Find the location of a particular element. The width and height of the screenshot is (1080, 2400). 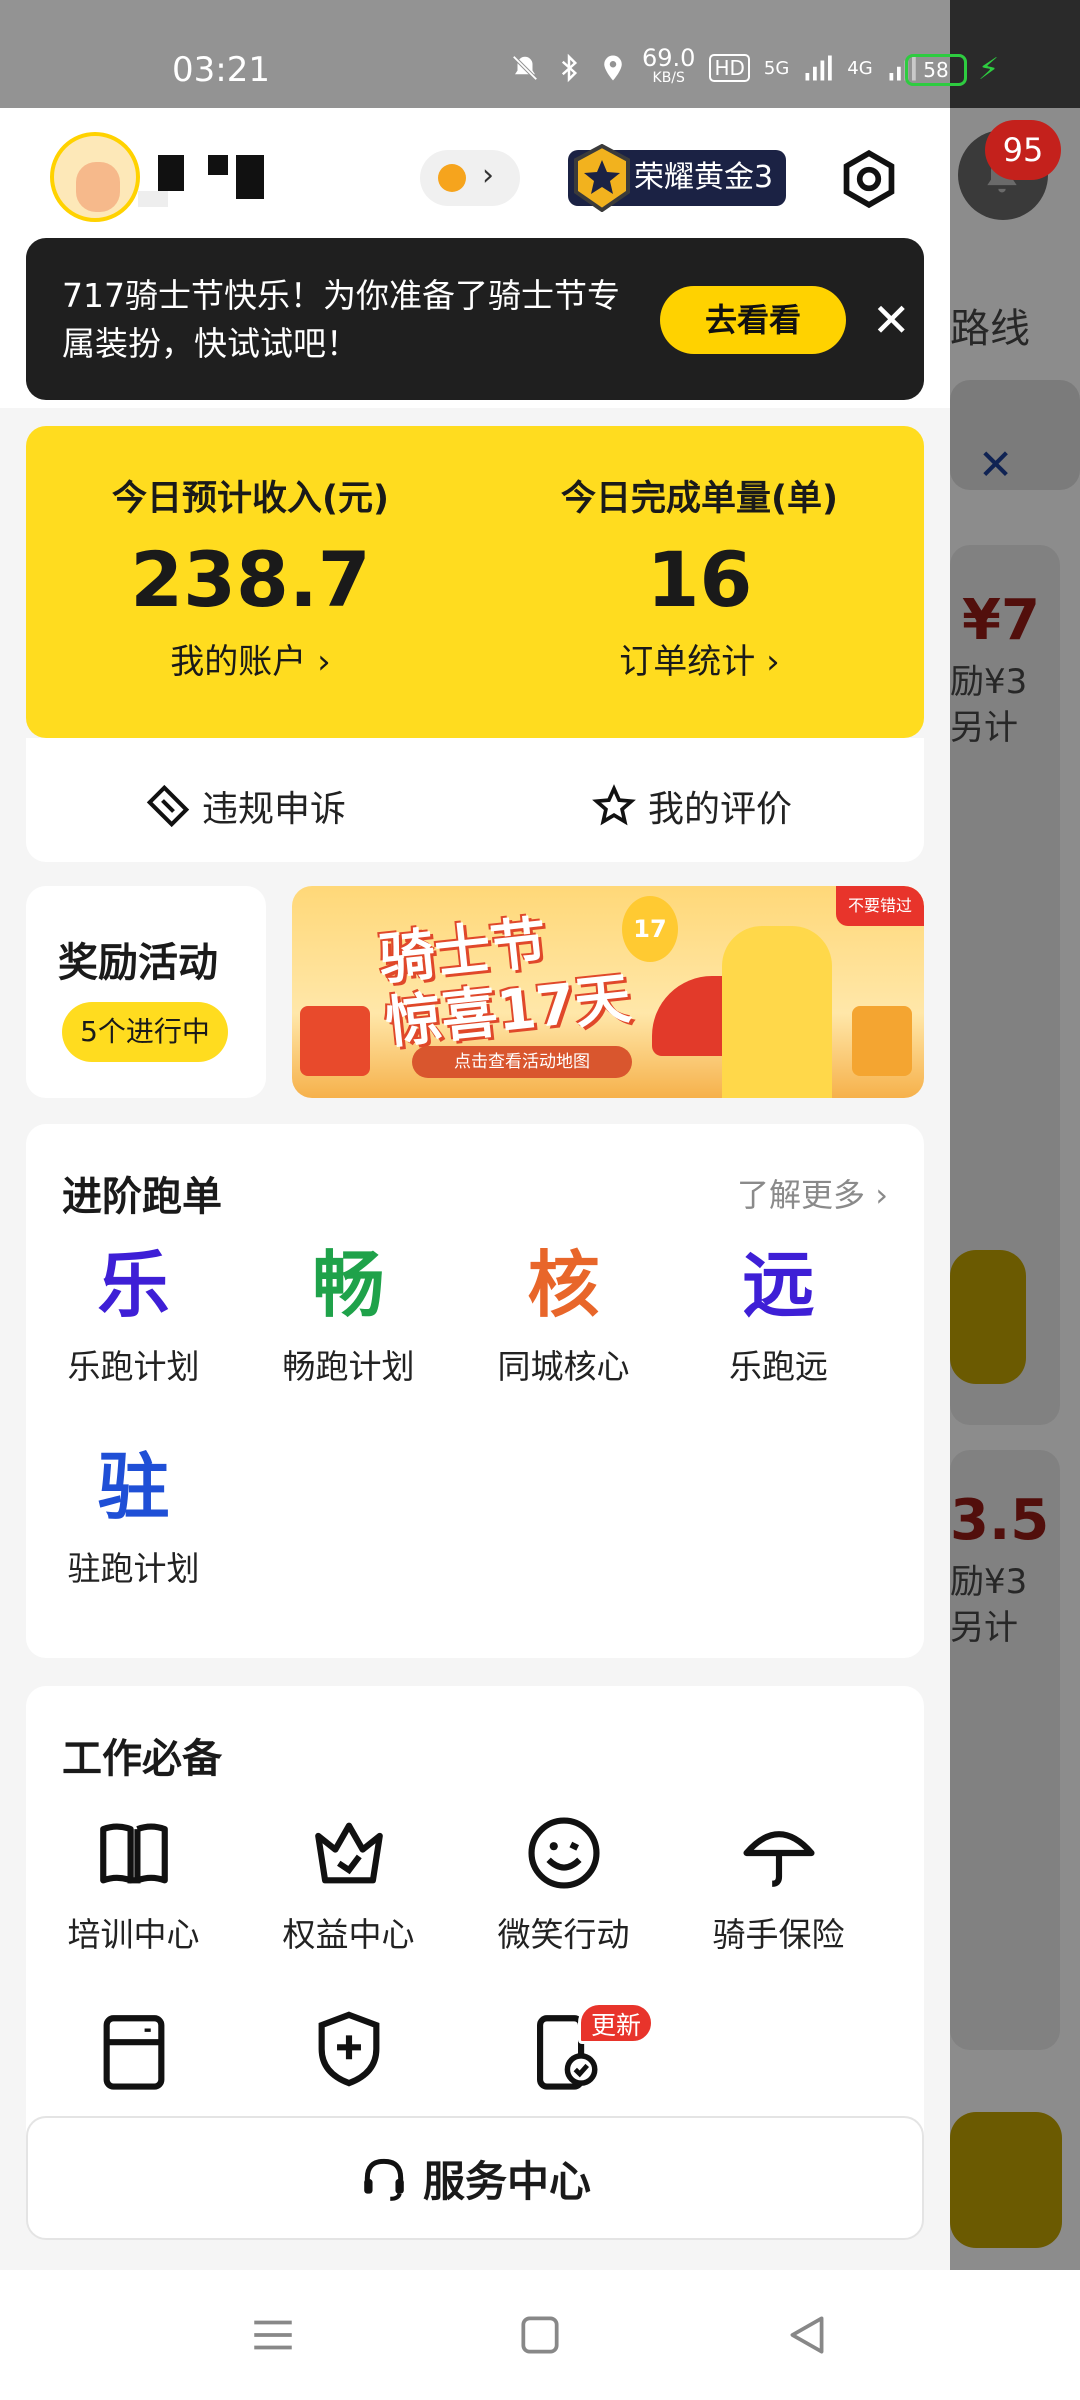

work-item: 骑手保险 is located at coordinates (778, 1884).